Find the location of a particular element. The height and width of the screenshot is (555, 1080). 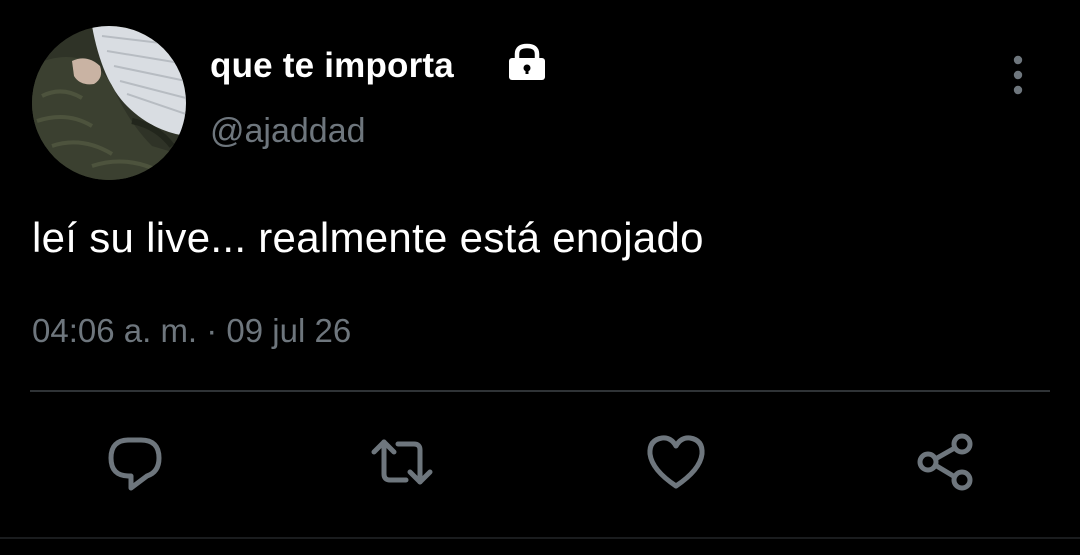

reply-button is located at coordinates (135, 462).